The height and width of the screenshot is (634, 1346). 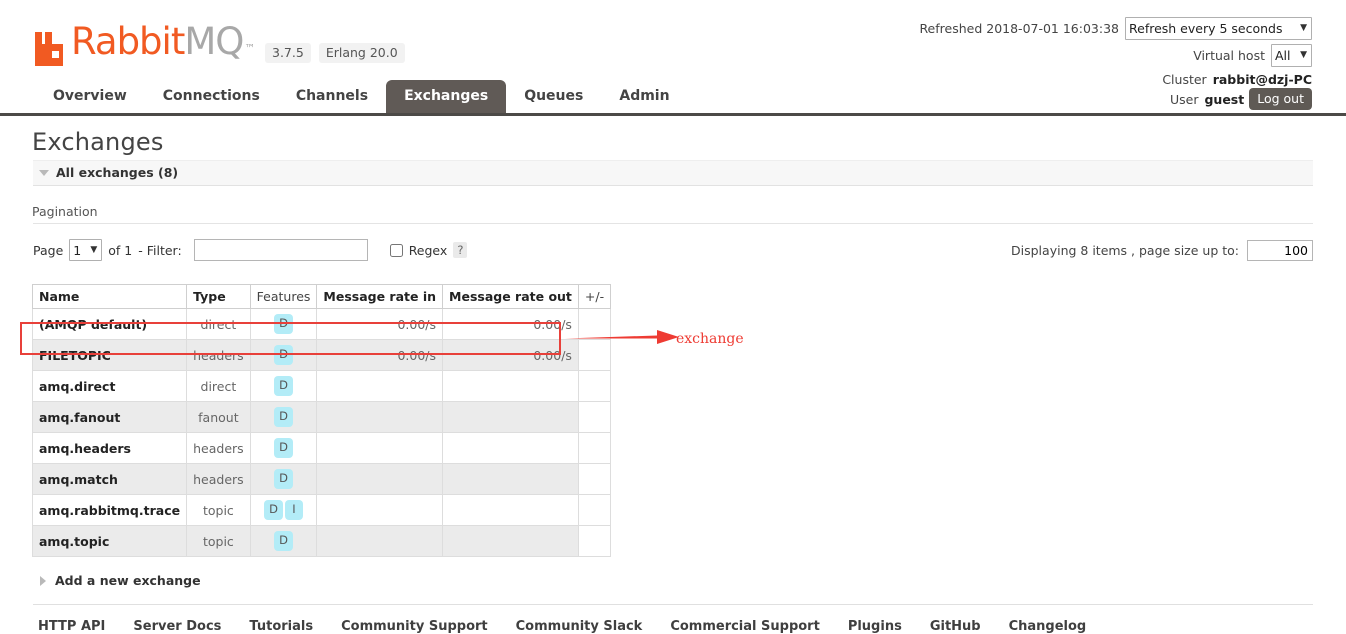 I want to click on footer-link-community-slack: Community Slack, so click(x=579, y=626).